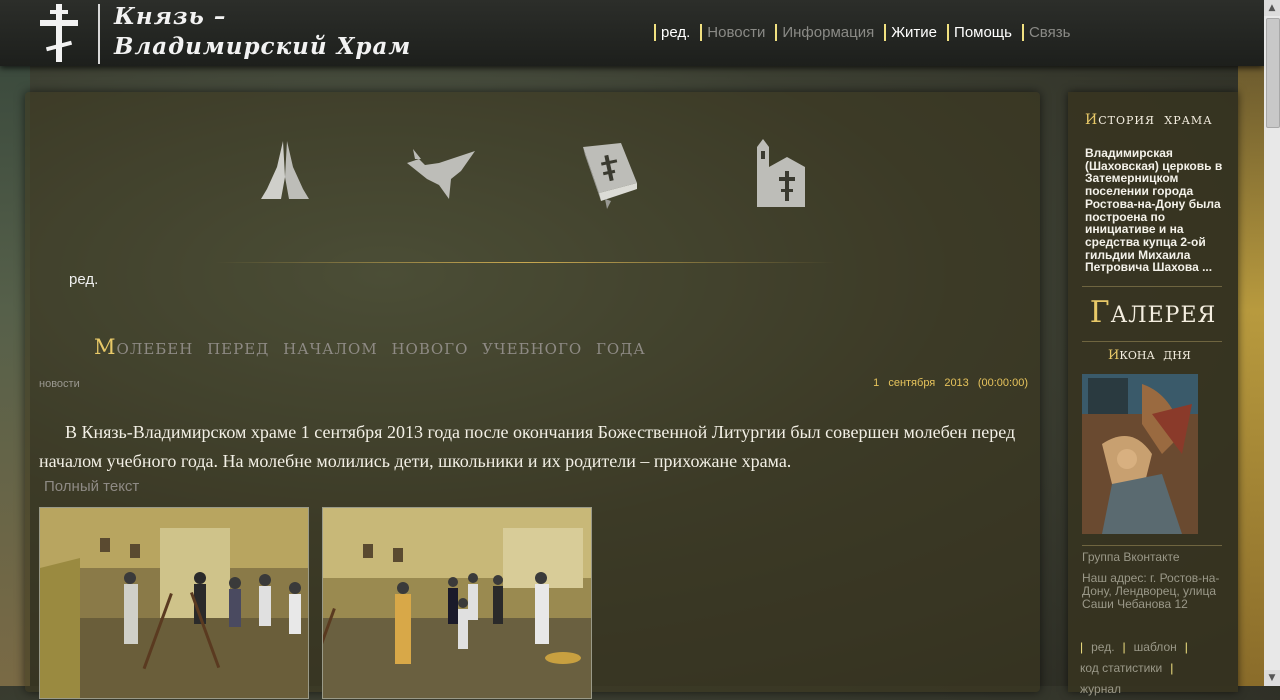  I want to click on gallery-heading: Галерея, so click(1153, 312).